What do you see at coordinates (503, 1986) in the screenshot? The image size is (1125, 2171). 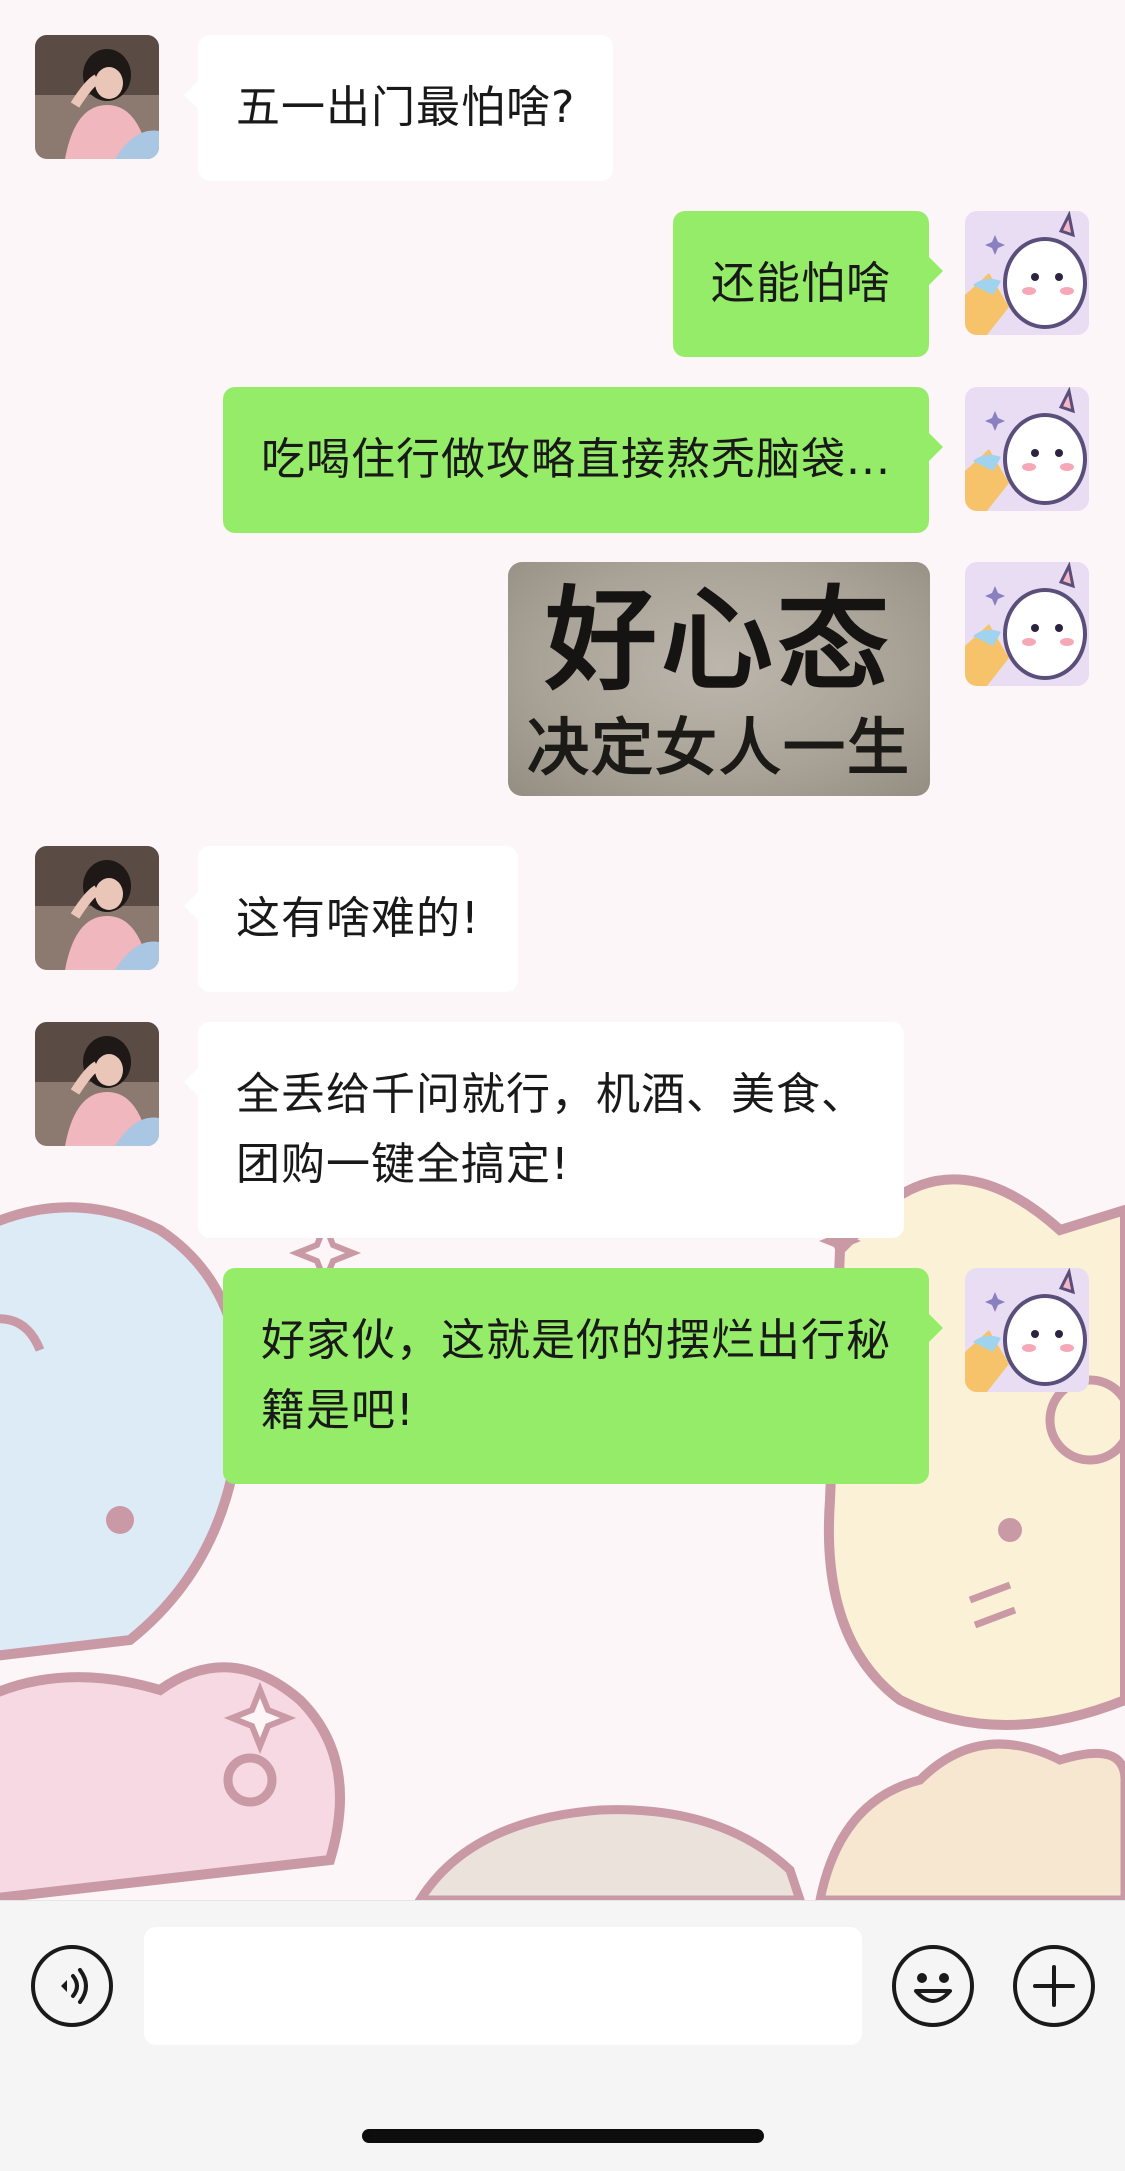 I see `message-input` at bounding box center [503, 1986].